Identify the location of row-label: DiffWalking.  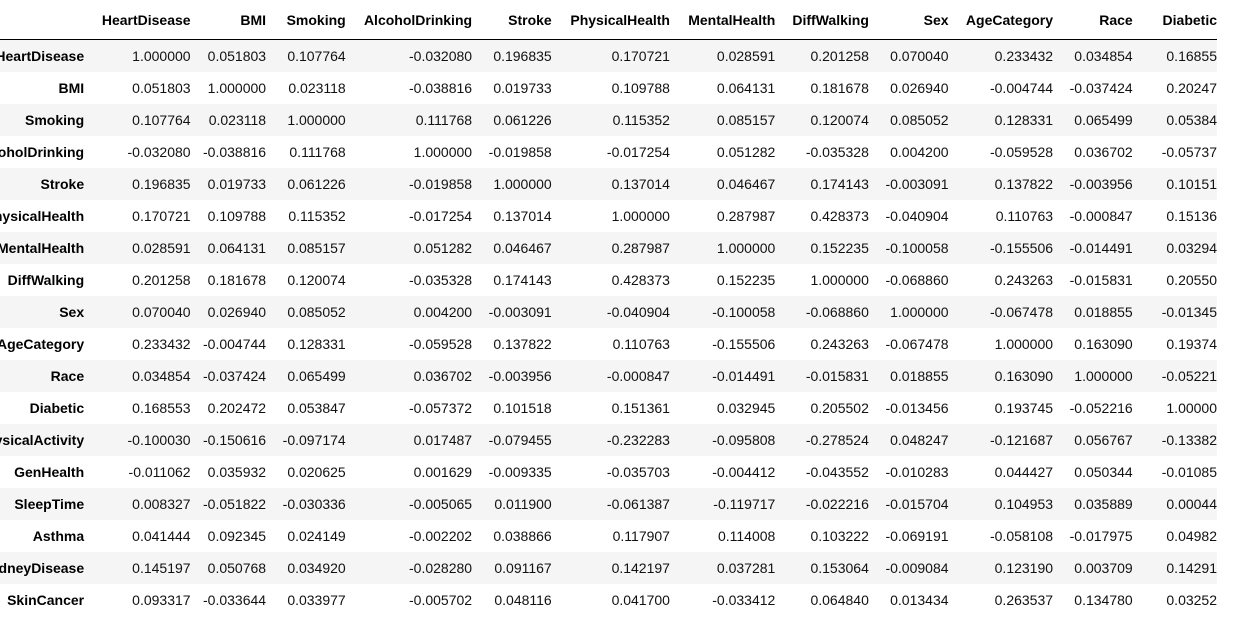
(46, 279).